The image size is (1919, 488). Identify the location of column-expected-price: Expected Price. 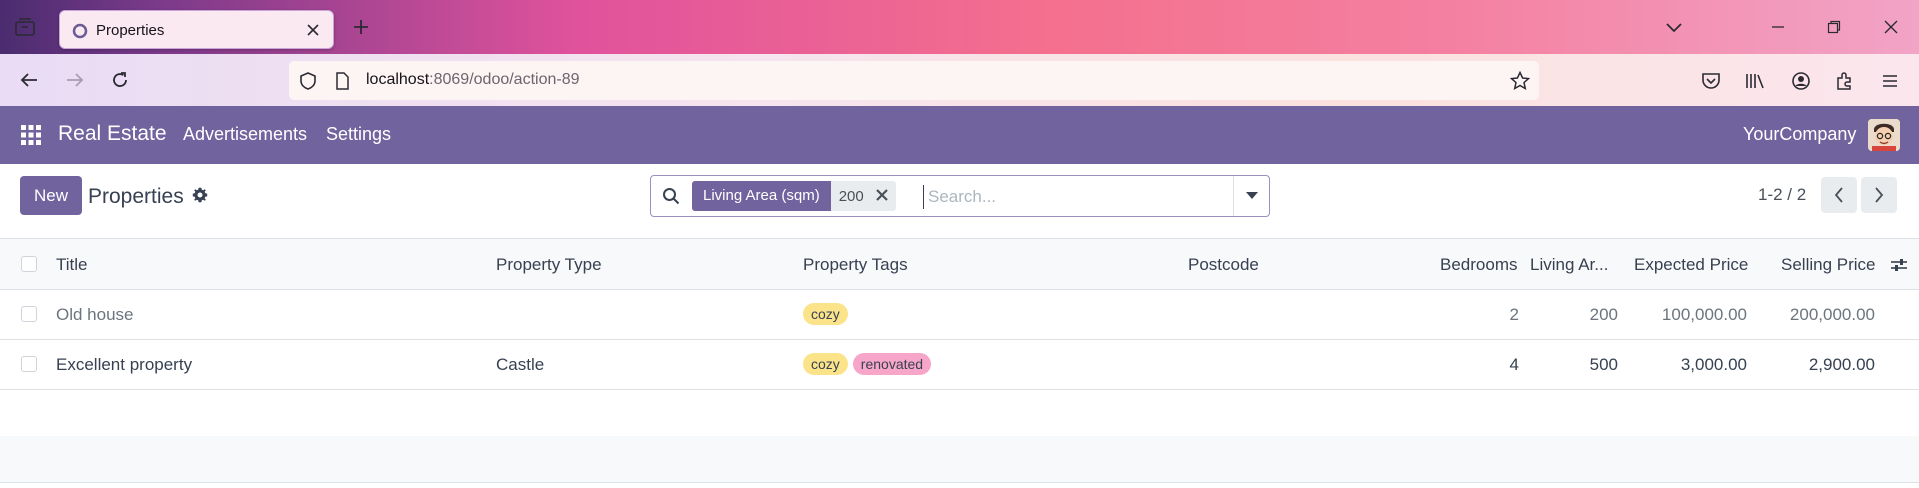
(1691, 265).